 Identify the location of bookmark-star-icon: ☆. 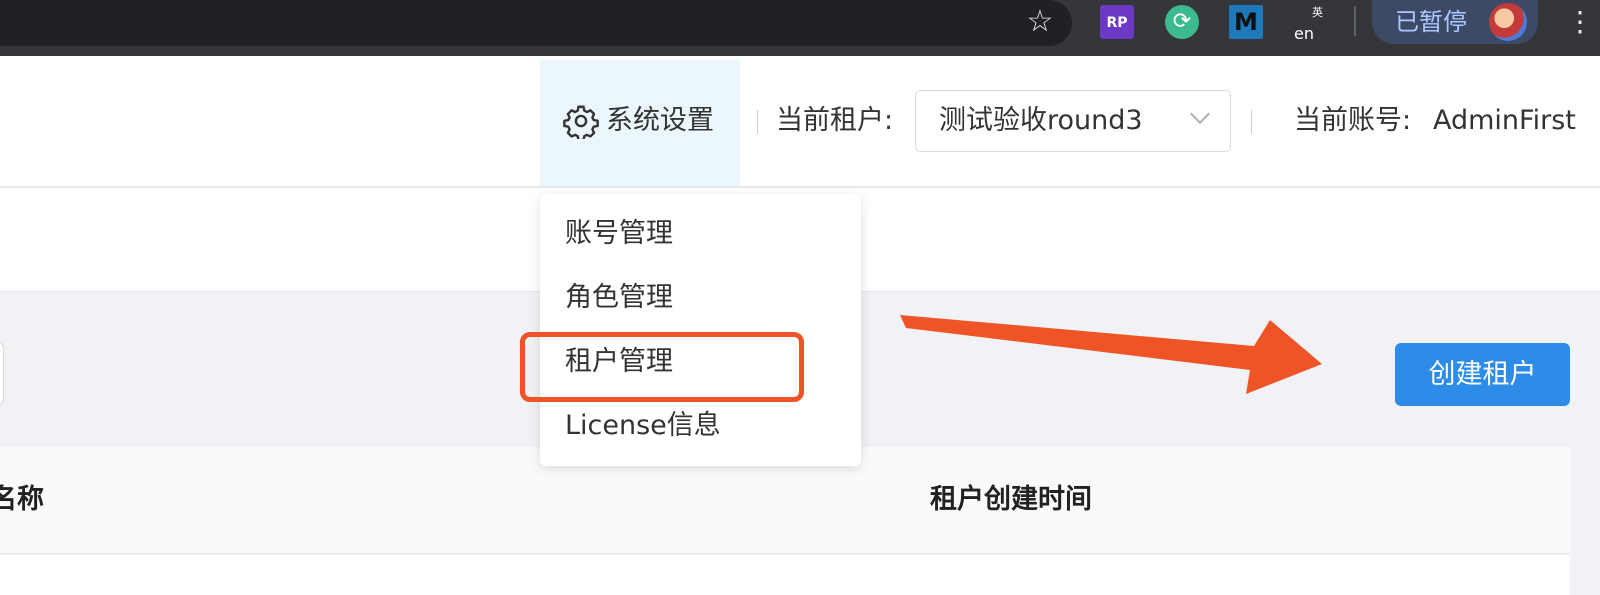
(1040, 22).